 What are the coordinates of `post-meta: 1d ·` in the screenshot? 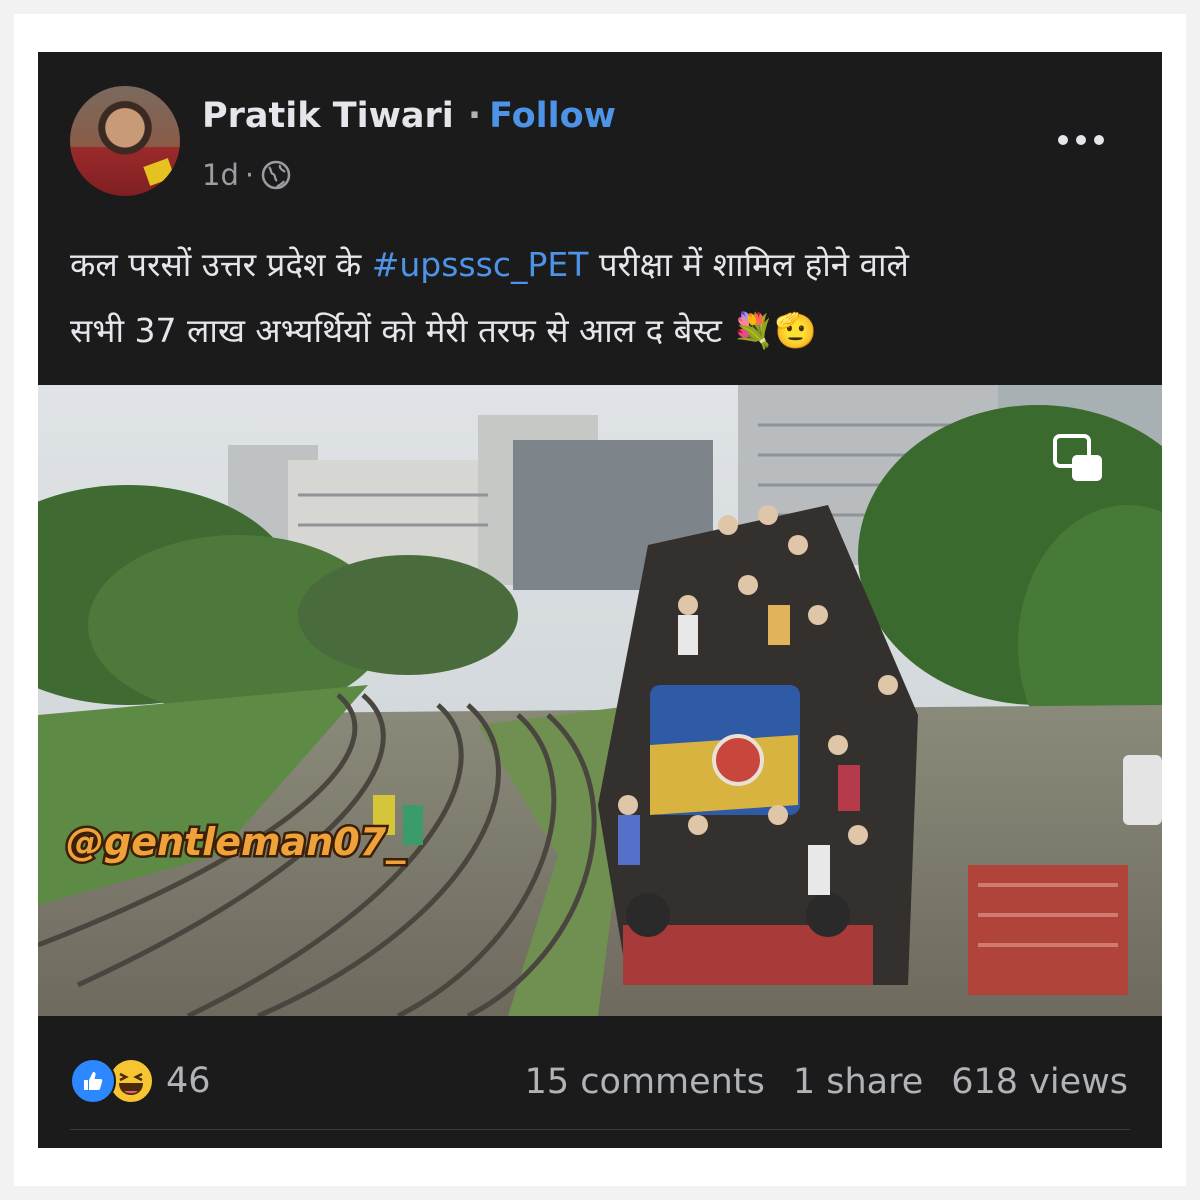 It's located at (247, 175).